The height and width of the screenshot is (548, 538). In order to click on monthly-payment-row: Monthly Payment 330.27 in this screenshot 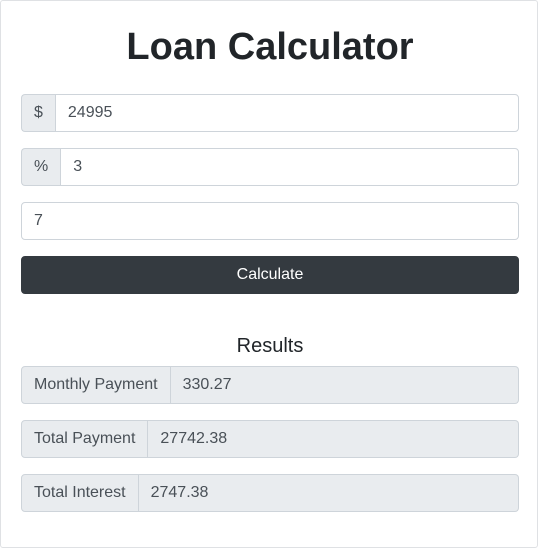, I will do `click(270, 385)`.